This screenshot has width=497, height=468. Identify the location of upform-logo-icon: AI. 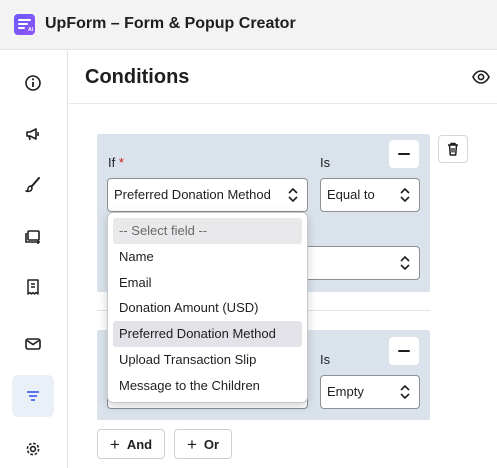
(24, 24).